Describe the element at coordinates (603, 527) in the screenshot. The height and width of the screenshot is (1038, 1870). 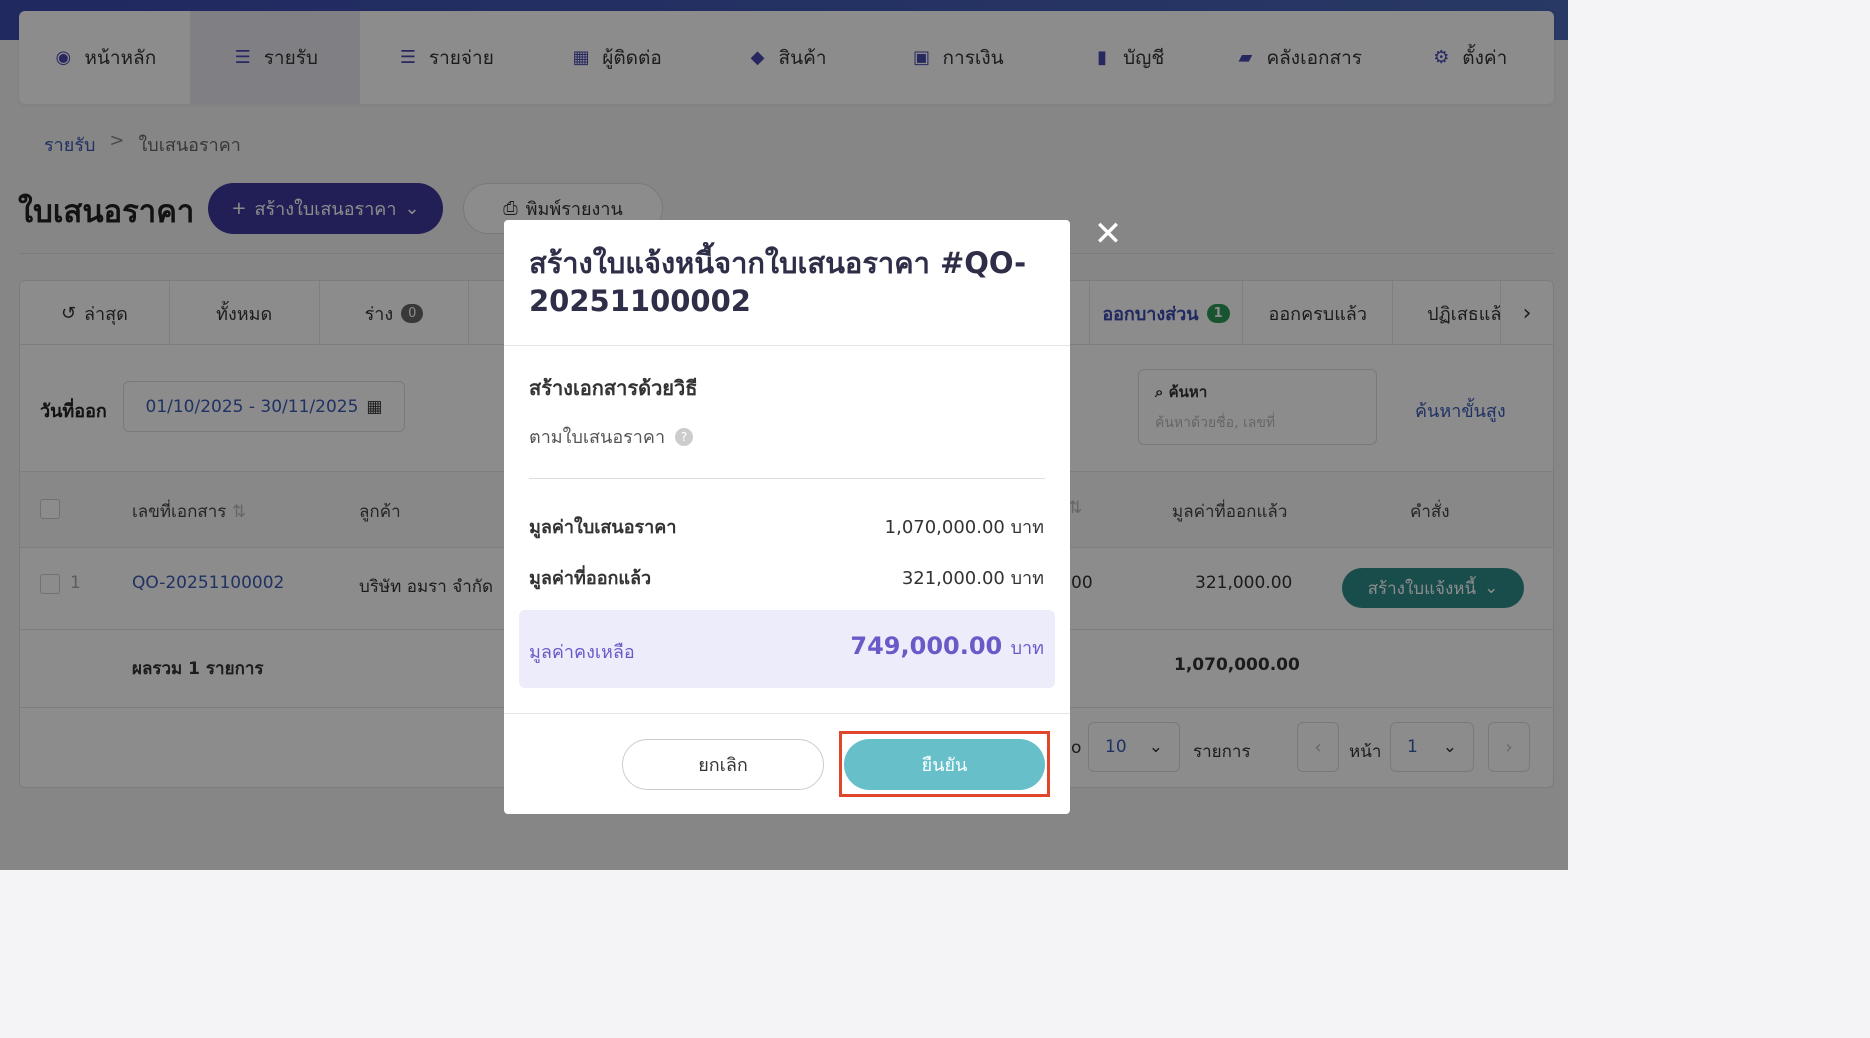
I see `quote-value-label: มูลค่าใบเสนอราคา` at that location.